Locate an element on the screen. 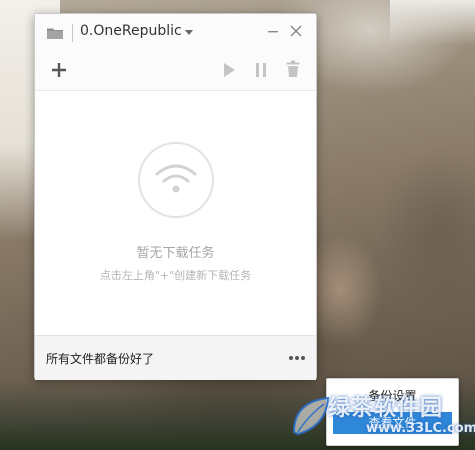 This screenshot has width=475, height=450. plus-icon is located at coordinates (59, 70).